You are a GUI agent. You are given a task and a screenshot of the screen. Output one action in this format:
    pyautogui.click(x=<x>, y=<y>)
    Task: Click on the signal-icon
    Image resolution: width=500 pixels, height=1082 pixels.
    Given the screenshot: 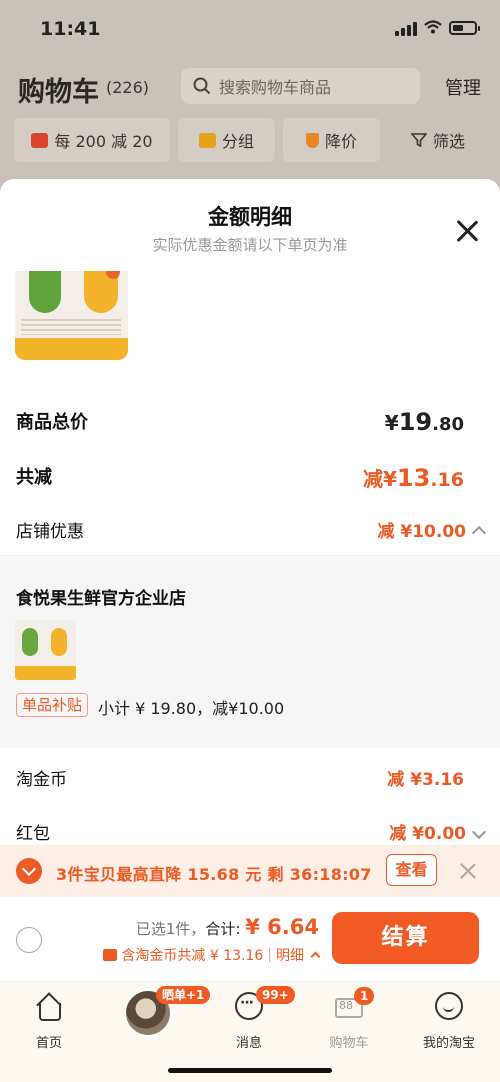 What is the action you would take?
    pyautogui.click(x=406, y=29)
    